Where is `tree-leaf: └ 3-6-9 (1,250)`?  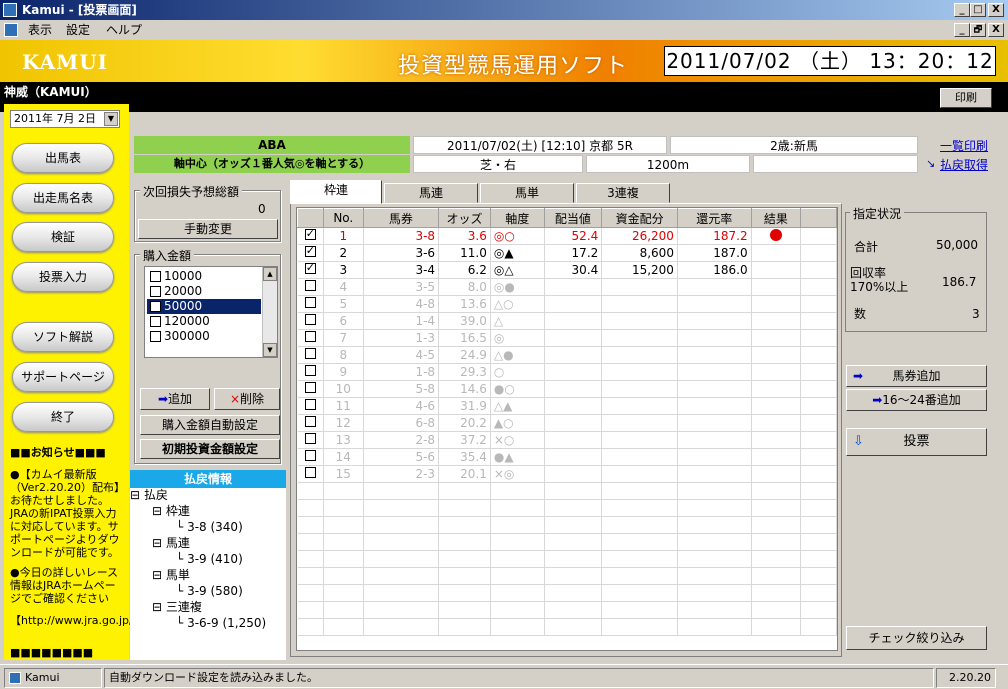 tree-leaf: └ 3-6-9 (1,250) is located at coordinates (208, 623).